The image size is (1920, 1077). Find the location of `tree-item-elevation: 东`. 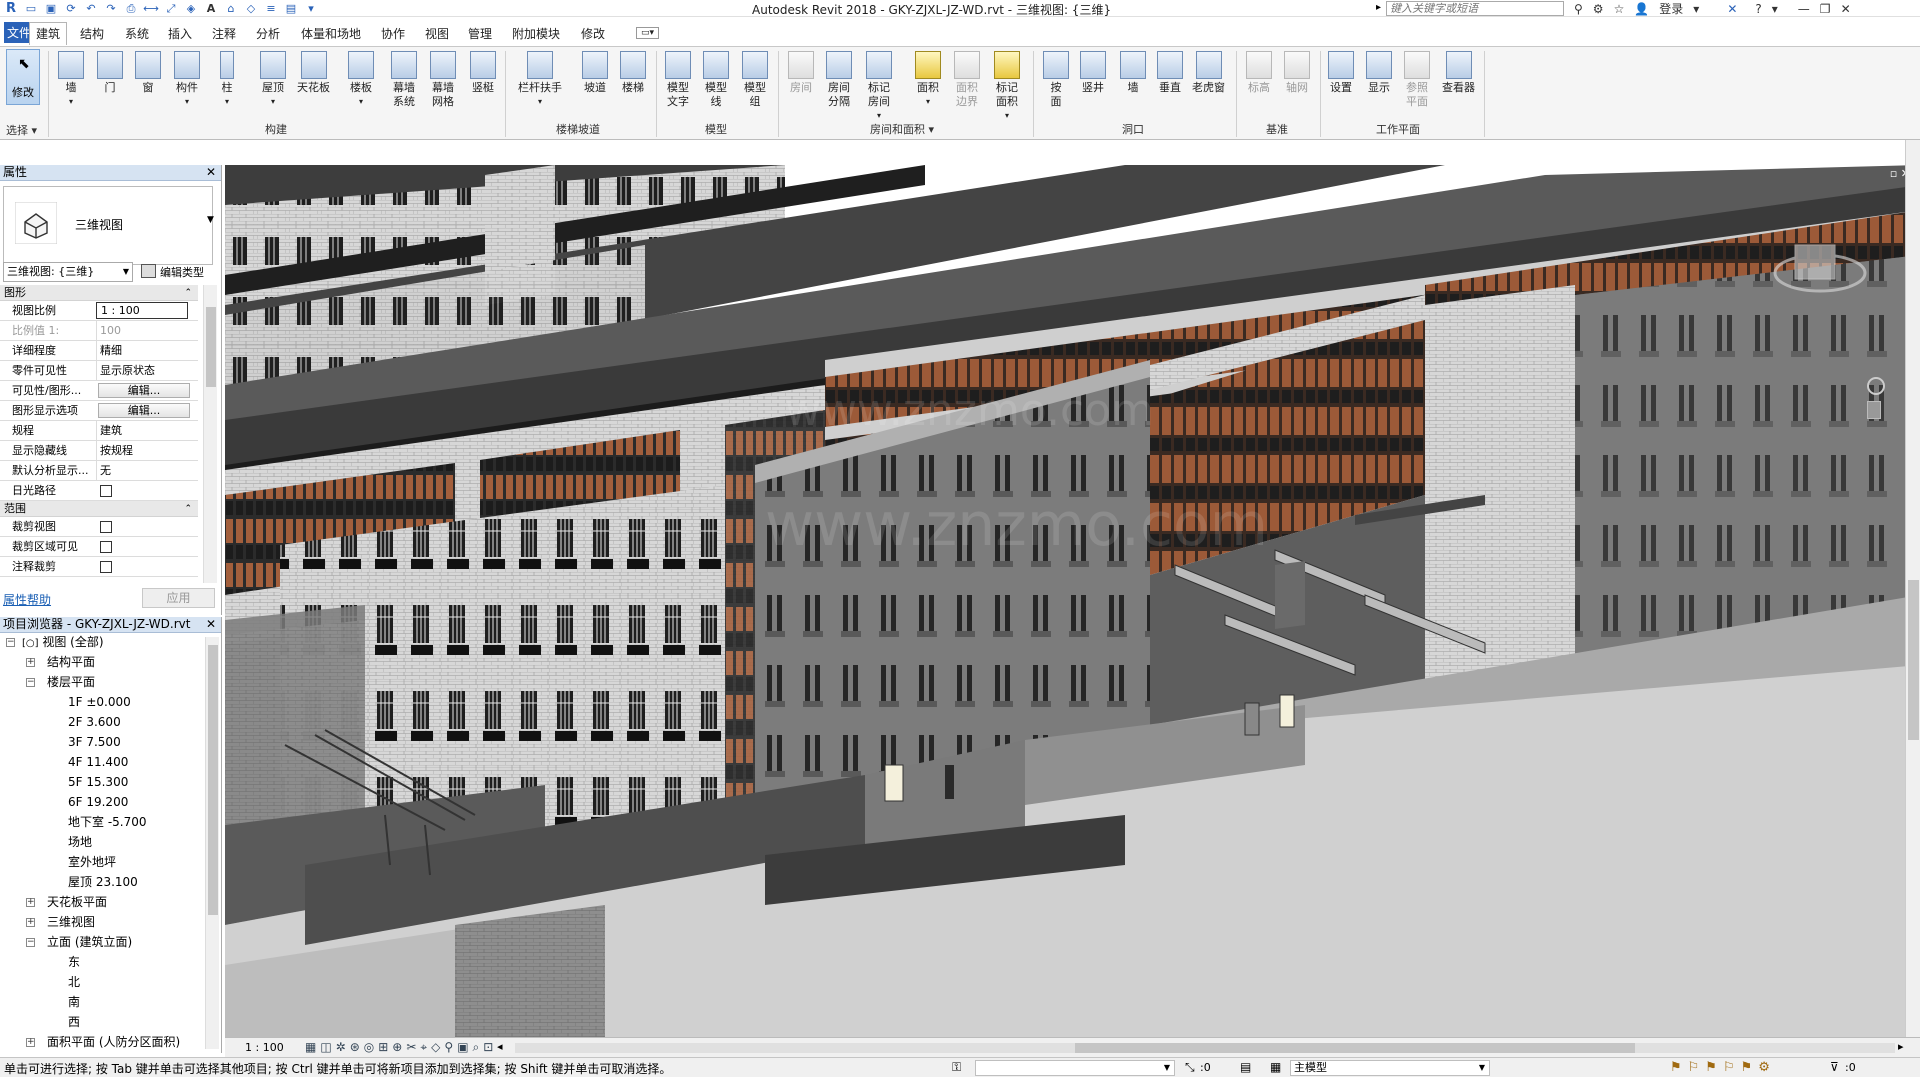

tree-item-elevation: 东 is located at coordinates (74, 962).